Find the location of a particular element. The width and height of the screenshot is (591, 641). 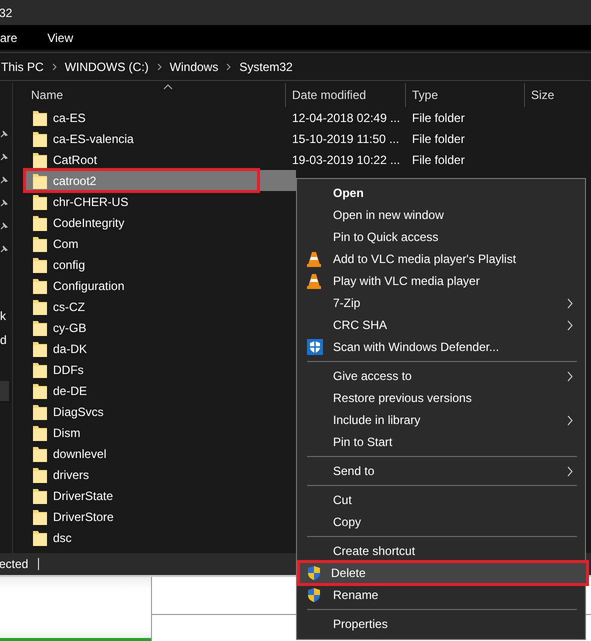

file-row: Com is located at coordinates (140, 243).